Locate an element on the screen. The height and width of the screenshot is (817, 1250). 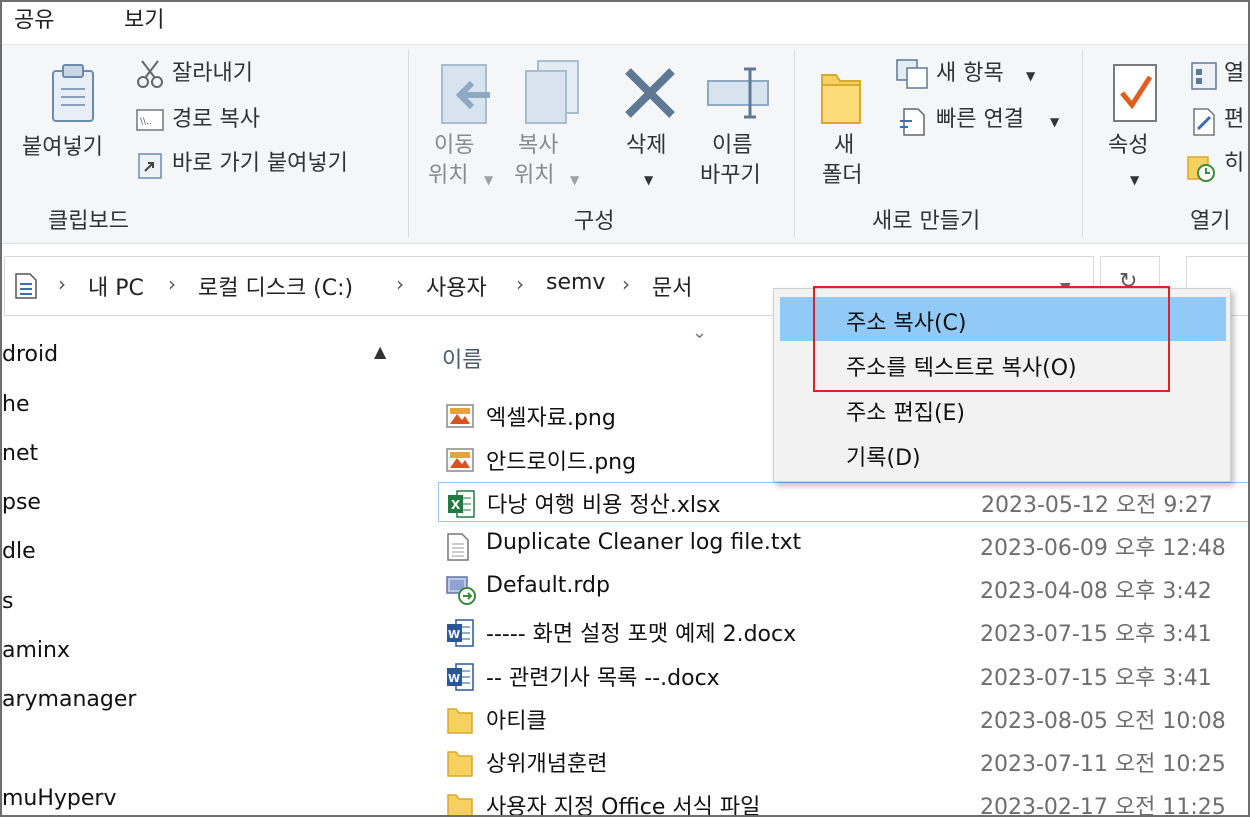
history-button: 히 is located at coordinates (1234, 164).